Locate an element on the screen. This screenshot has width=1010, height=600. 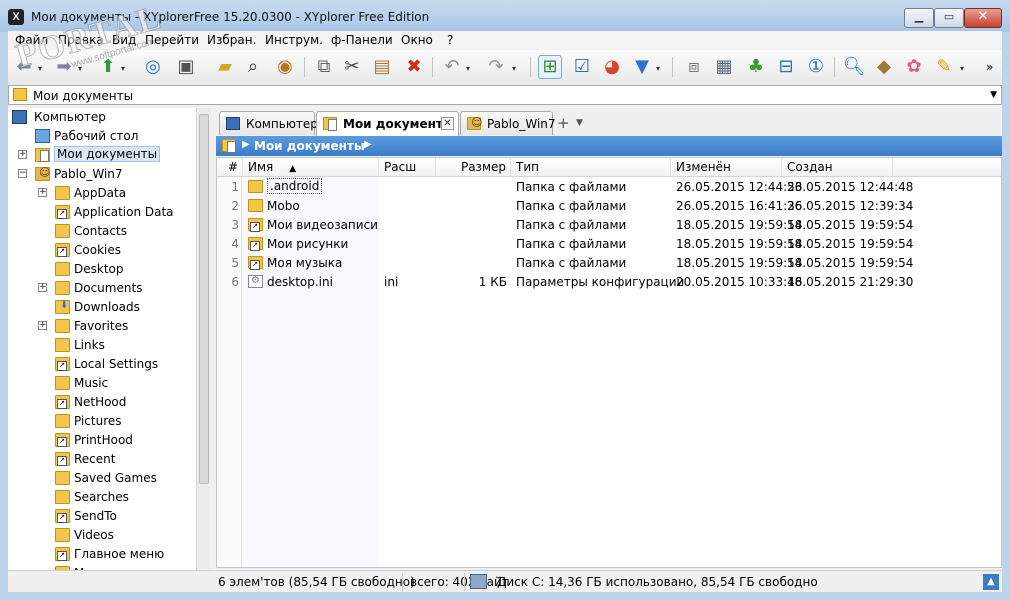
column-header-created: Создан is located at coordinates (837, 167).